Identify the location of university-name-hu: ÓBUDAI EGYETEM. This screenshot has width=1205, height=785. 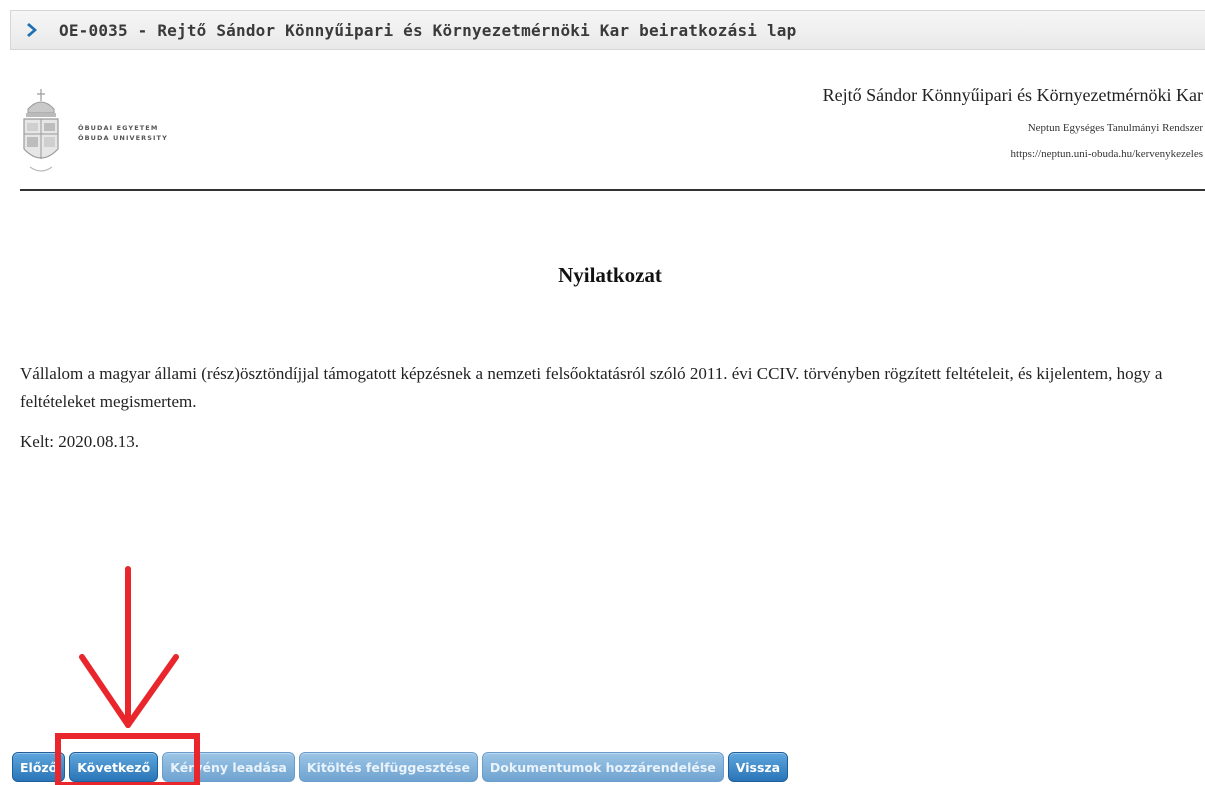
(118, 127).